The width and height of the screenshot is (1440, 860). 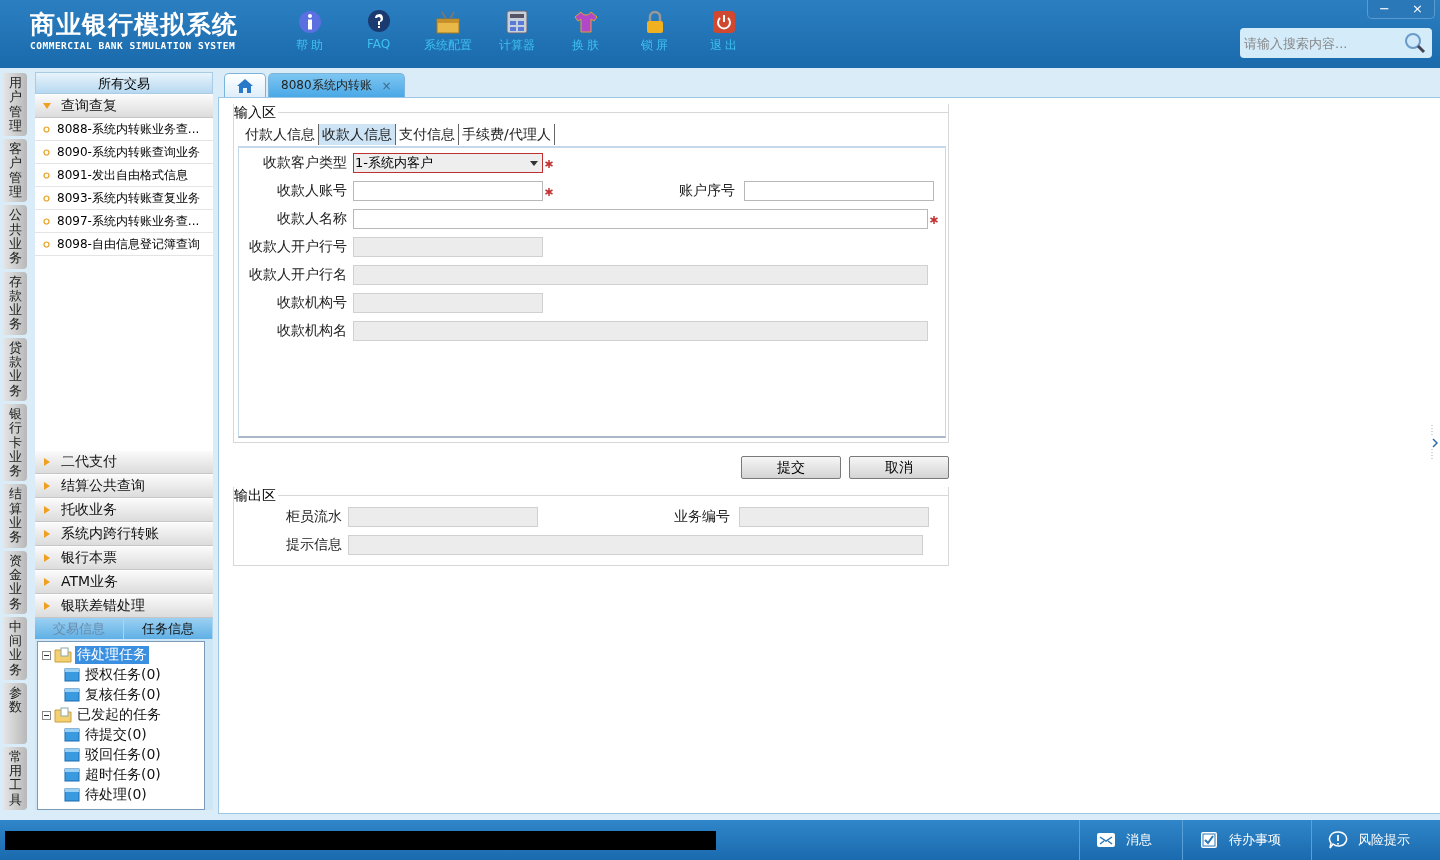 I want to click on field-label: 收款人账号, so click(x=312, y=191).